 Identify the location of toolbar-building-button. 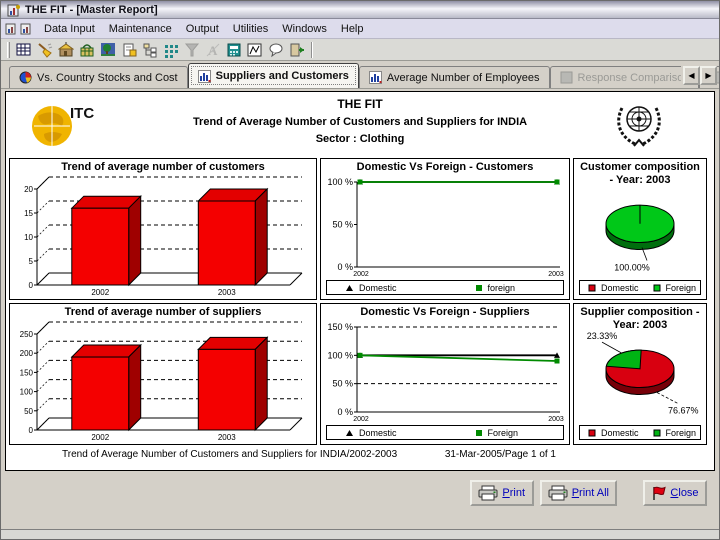
(66, 49).